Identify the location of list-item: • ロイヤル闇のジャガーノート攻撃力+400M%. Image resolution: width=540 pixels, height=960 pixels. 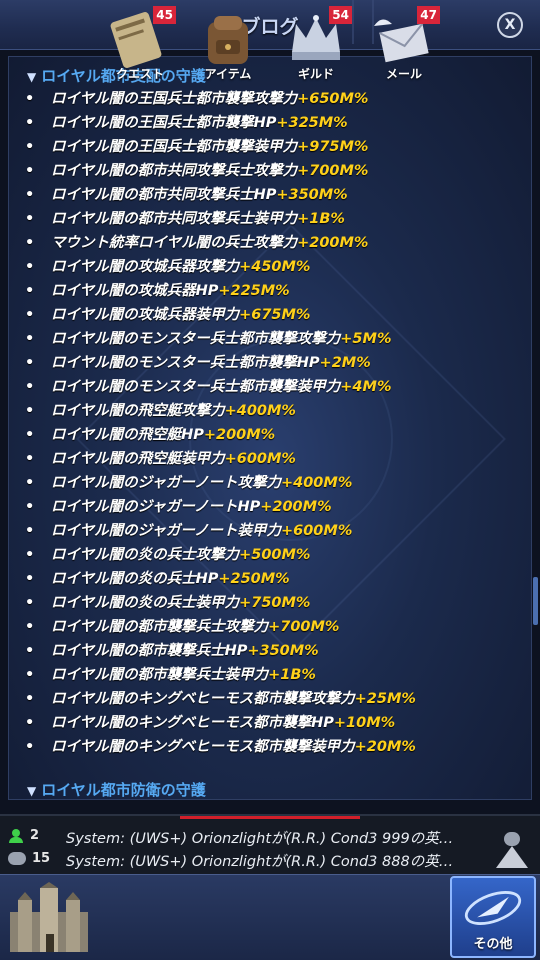
(188, 482).